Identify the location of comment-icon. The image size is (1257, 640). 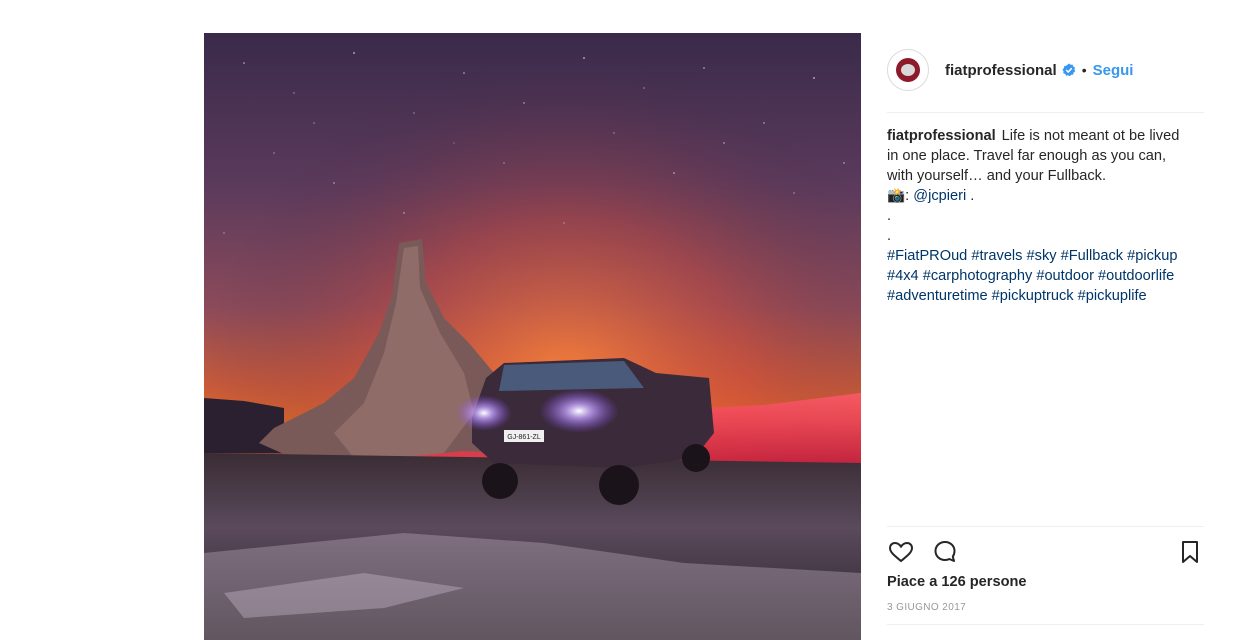
(945, 552).